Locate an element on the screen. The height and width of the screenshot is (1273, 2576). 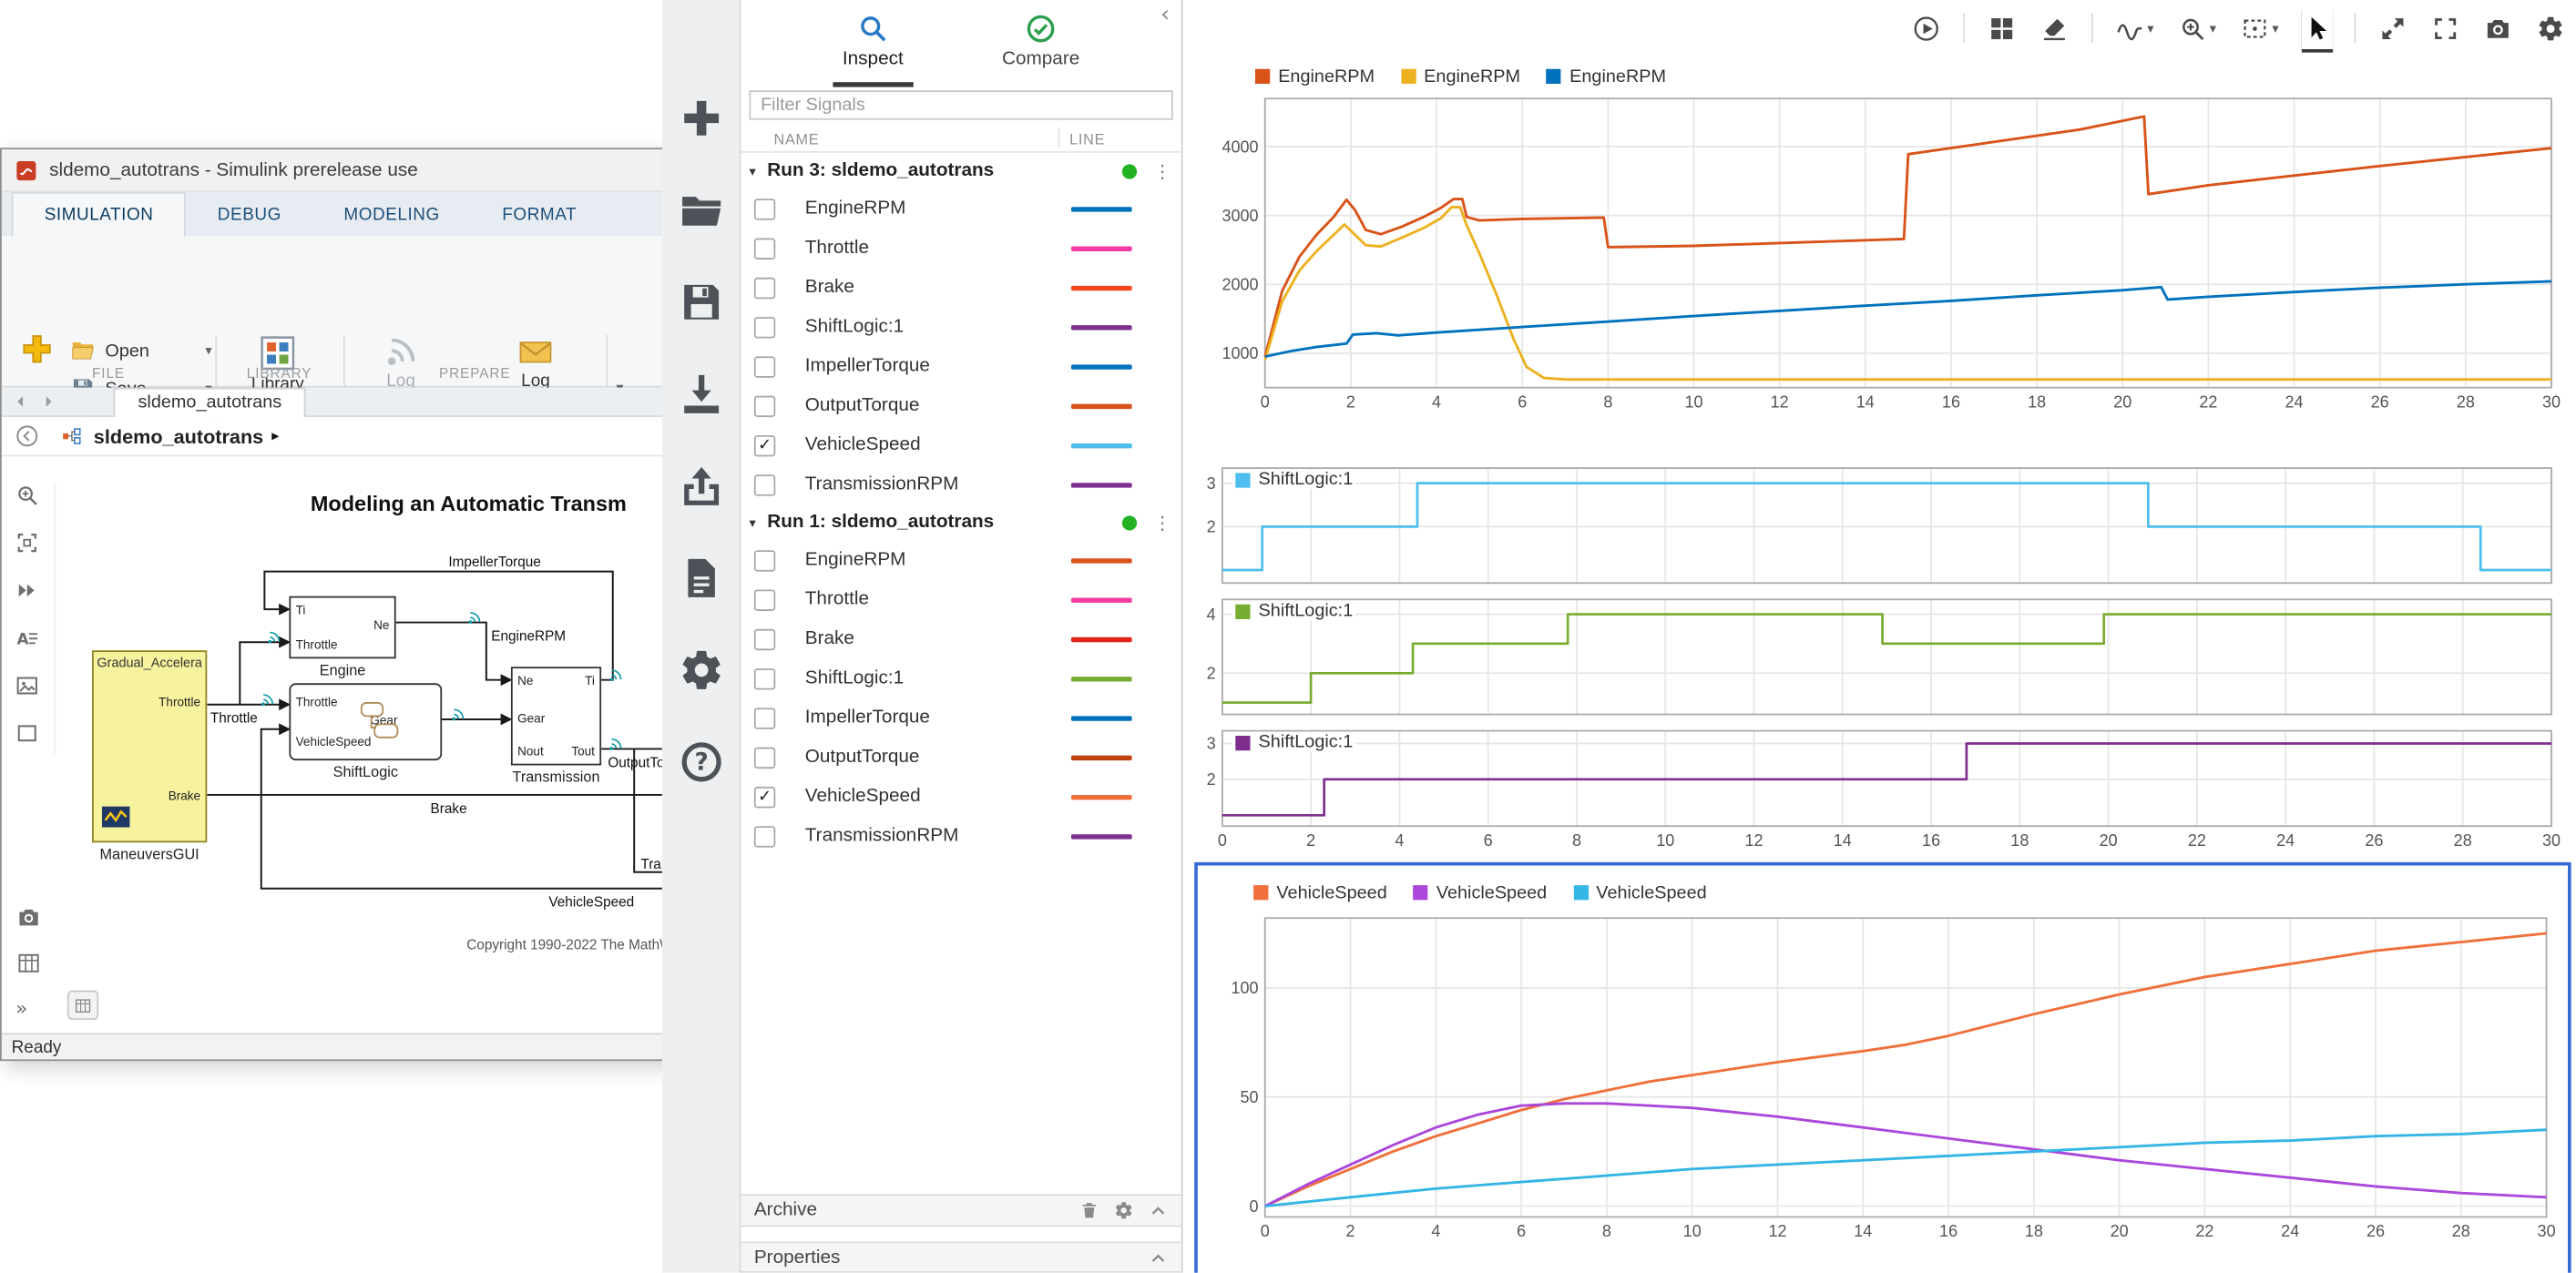
document-tab: sldemo_autotrans is located at coordinates (210, 402).